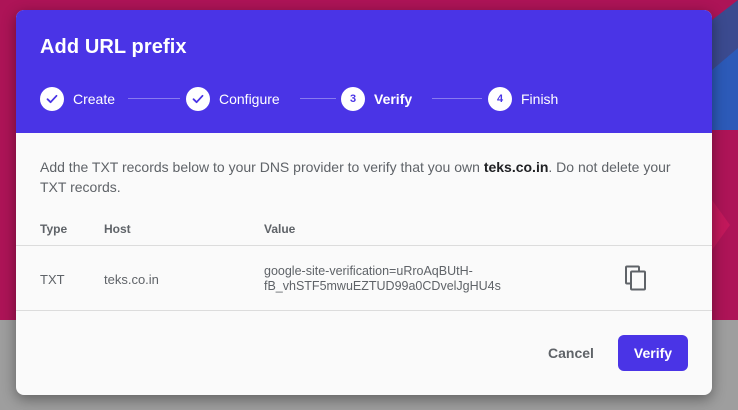 This screenshot has height=410, width=738. I want to click on step-verify: 3 Verify, so click(376, 99).